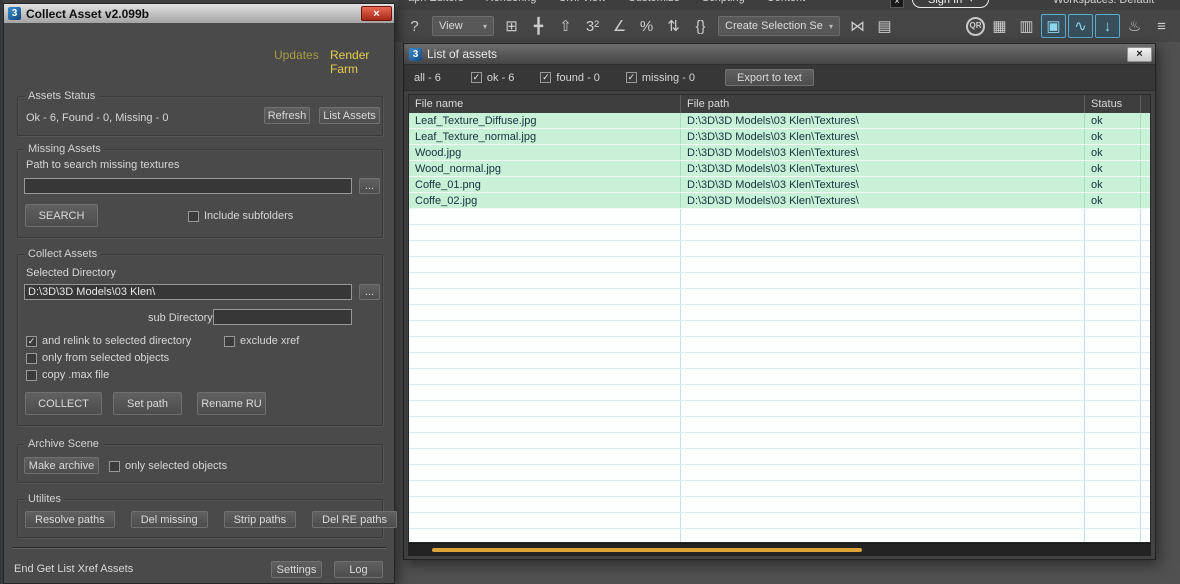  I want to click on qr-render-icon: QR, so click(975, 26).